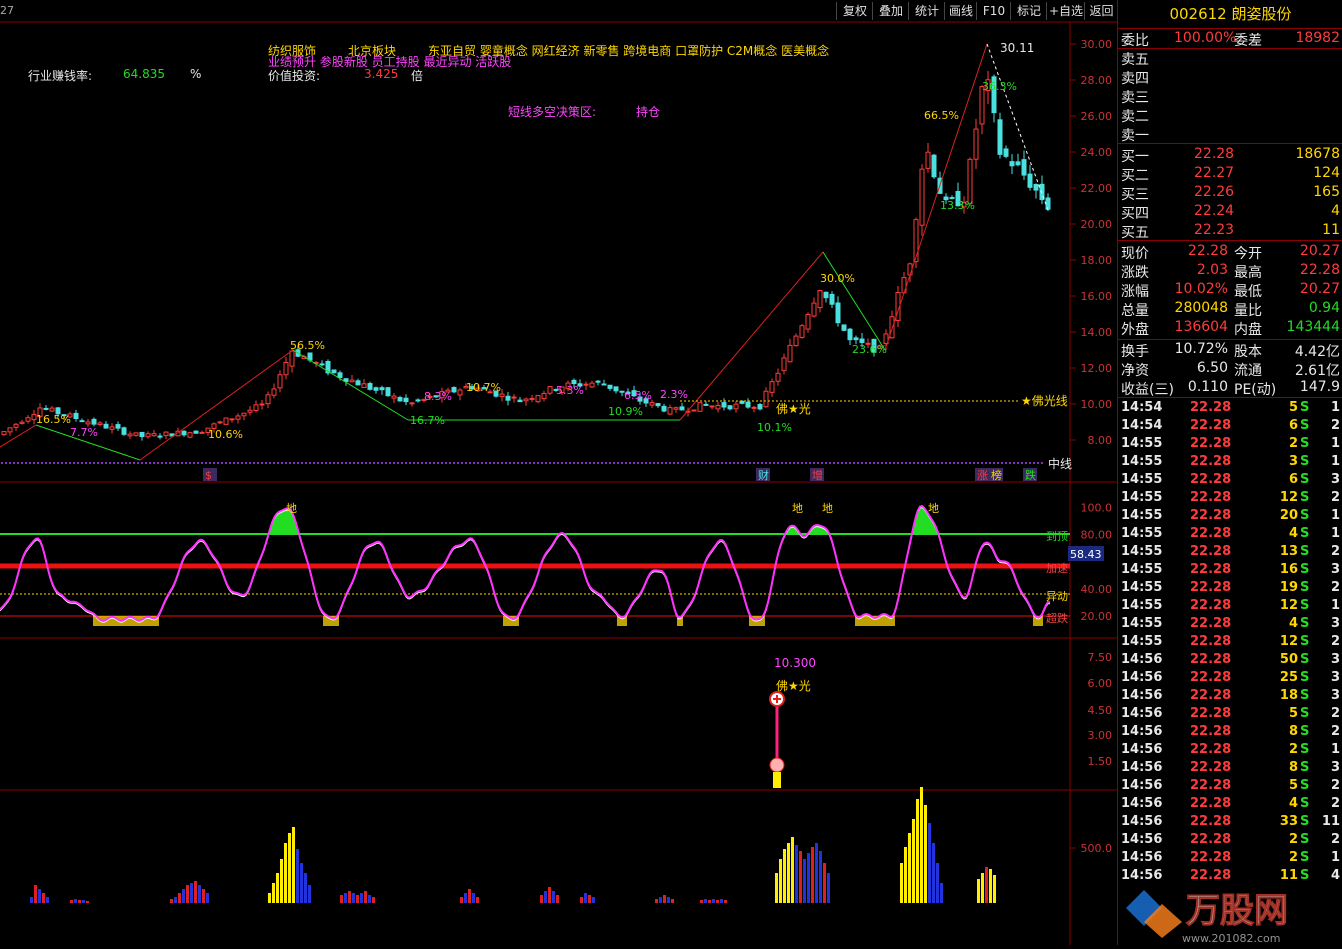  I want to click on buy-row-4: 买四 22.24 4, so click(1230, 212).